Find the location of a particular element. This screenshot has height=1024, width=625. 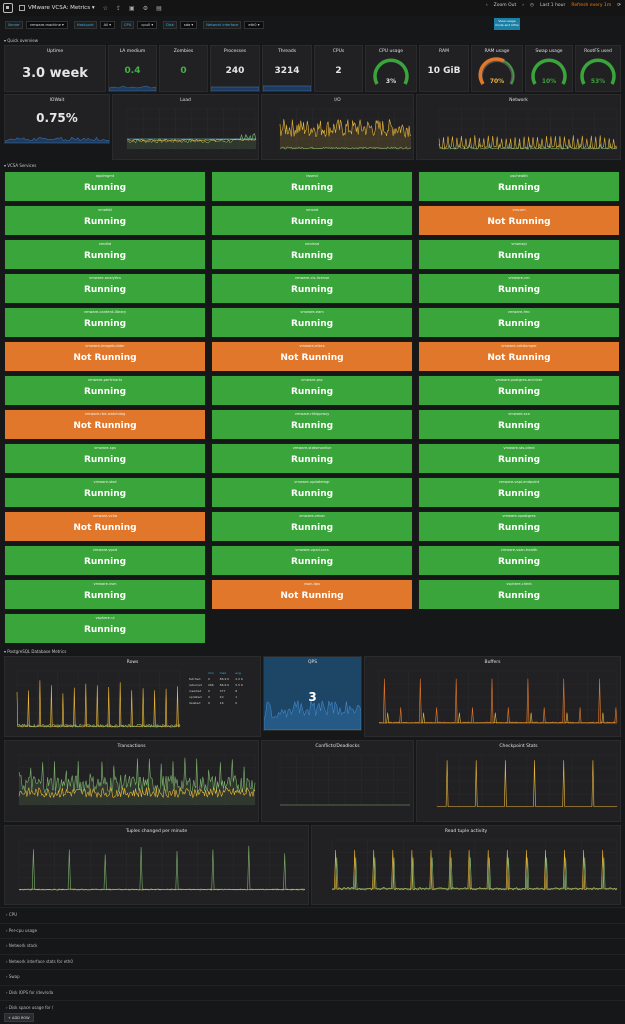

collapsed-row: › Disk IOPS for /dev/sda is located at coordinates (312, 991).